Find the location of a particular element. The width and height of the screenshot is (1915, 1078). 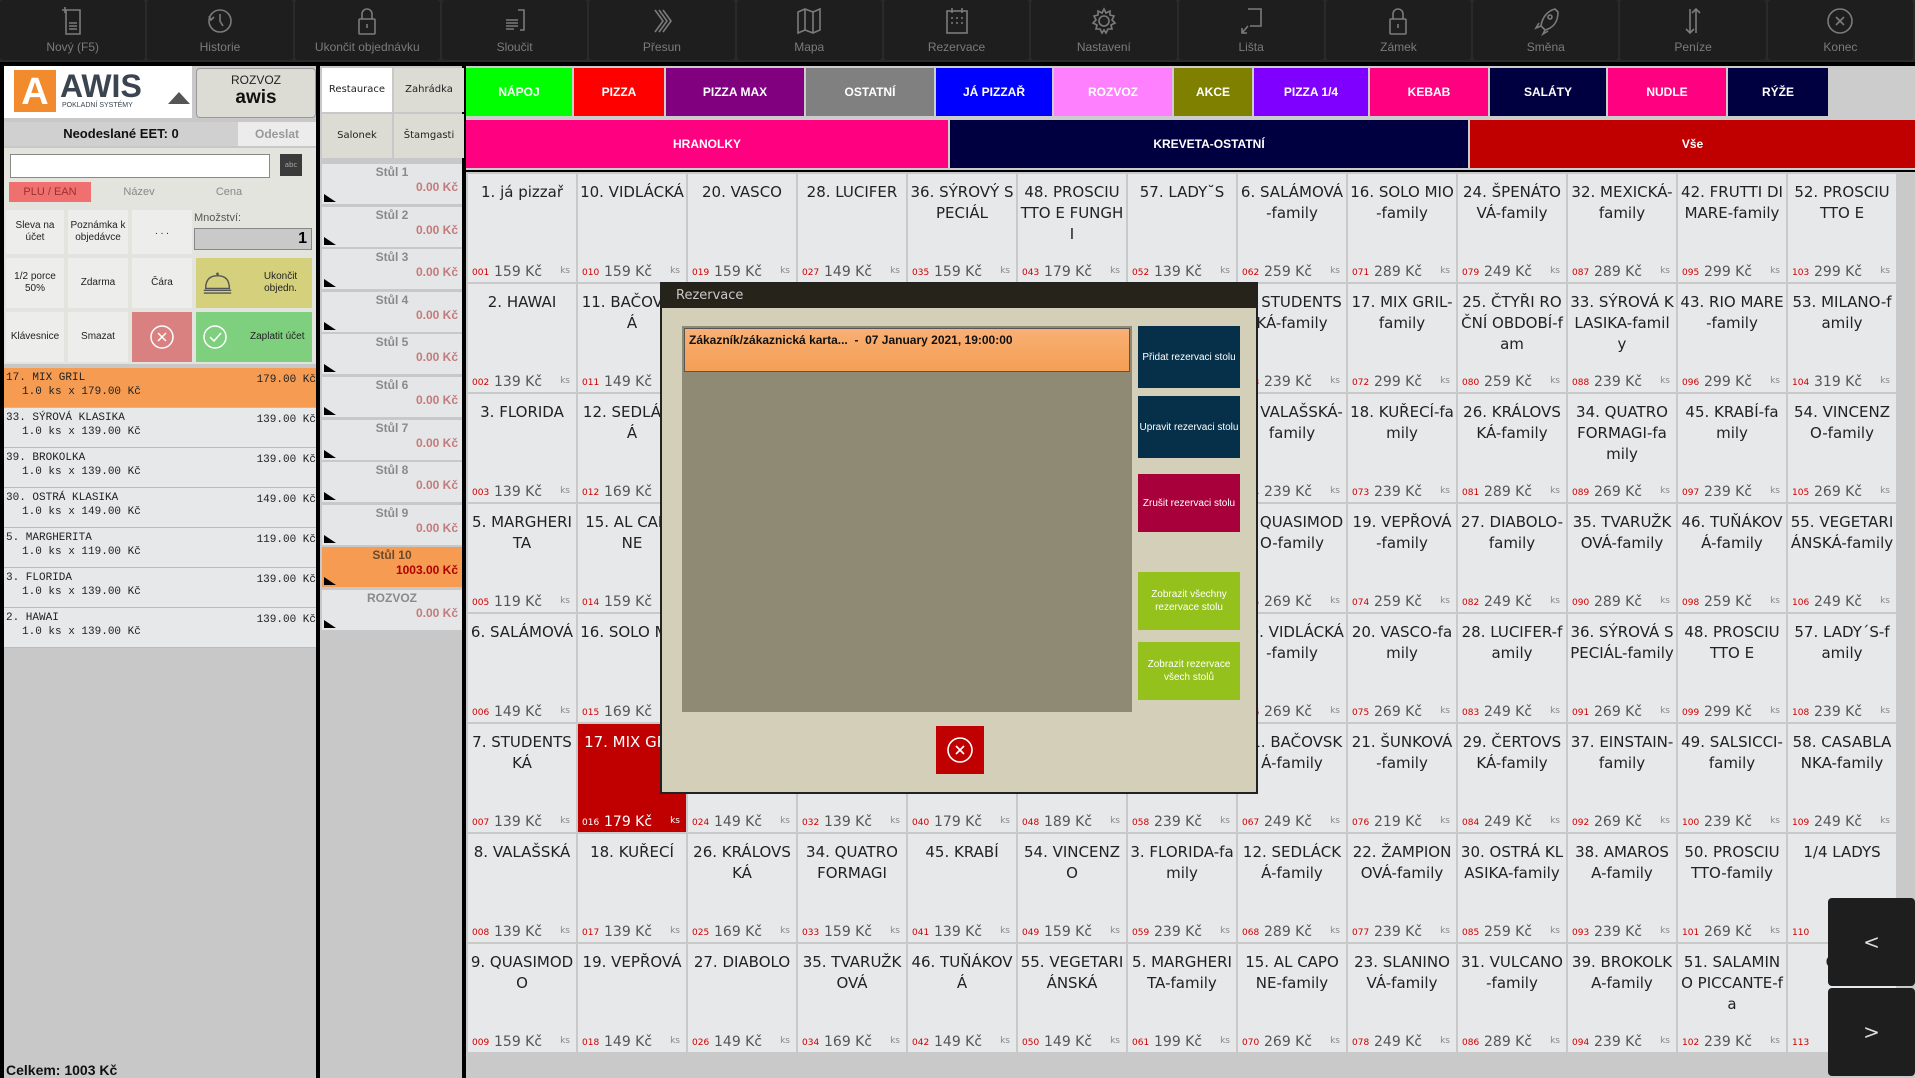

more-button: . . . is located at coordinates (162, 232).